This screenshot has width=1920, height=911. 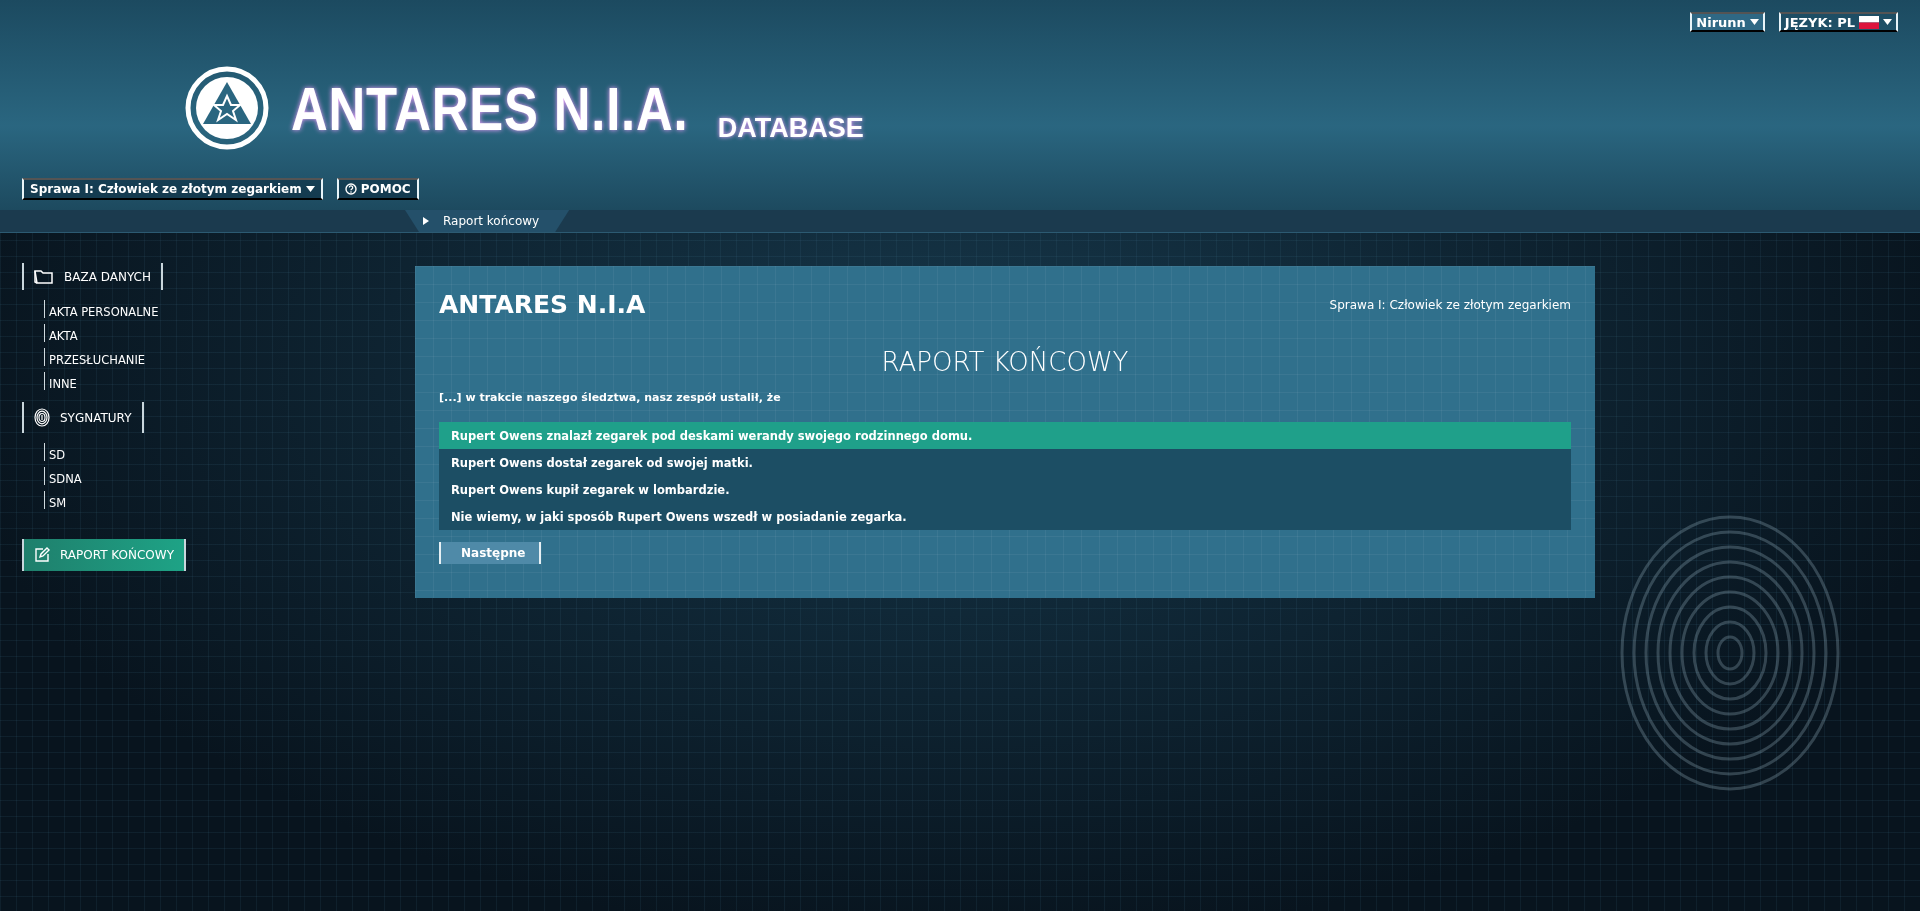 What do you see at coordinates (42, 417) in the screenshot?
I see `fingerprint-icon` at bounding box center [42, 417].